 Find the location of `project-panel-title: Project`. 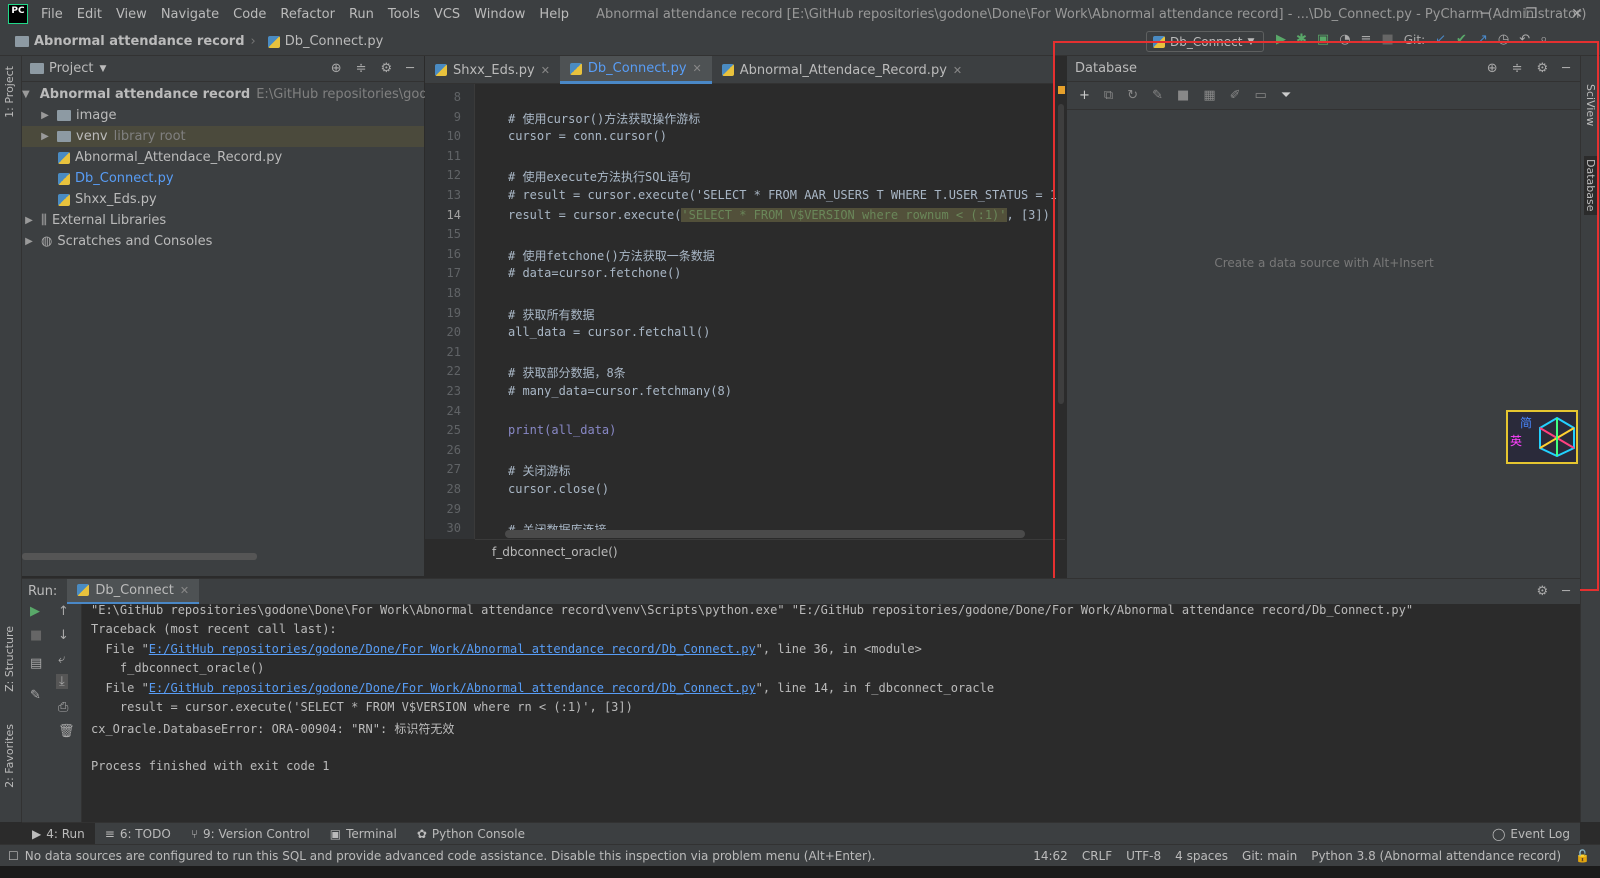

project-panel-title: Project is located at coordinates (71, 68).